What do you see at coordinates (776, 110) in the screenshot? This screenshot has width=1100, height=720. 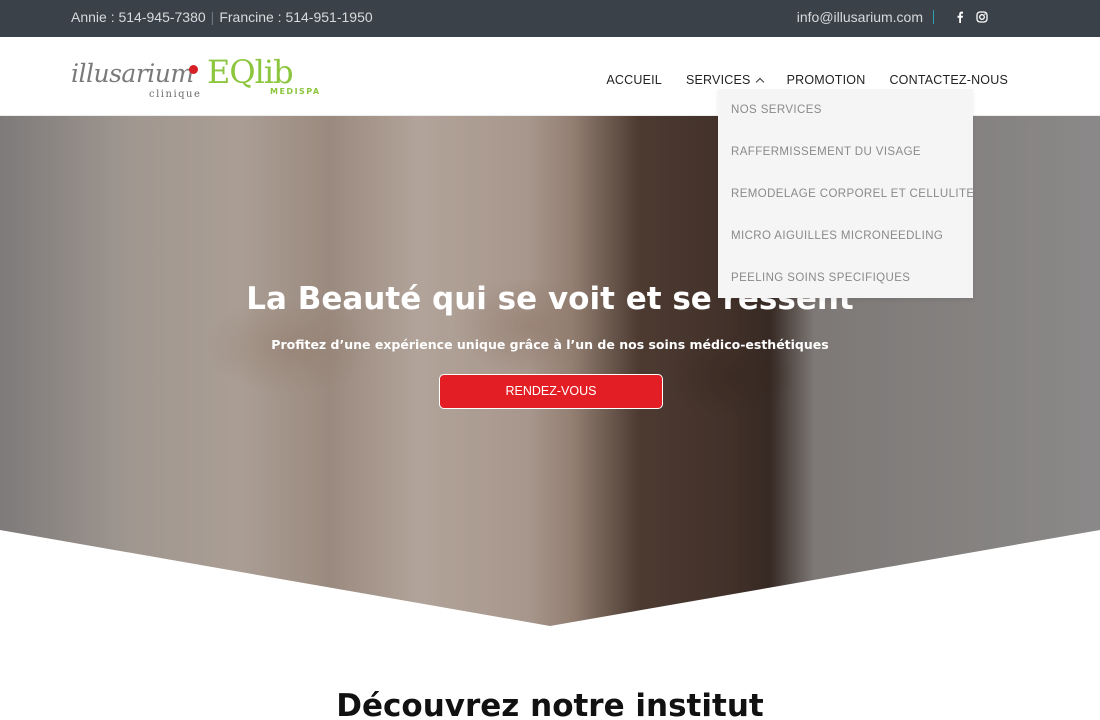 I see `dropdown-item-nos-services: NOS SERVICES` at bounding box center [776, 110].